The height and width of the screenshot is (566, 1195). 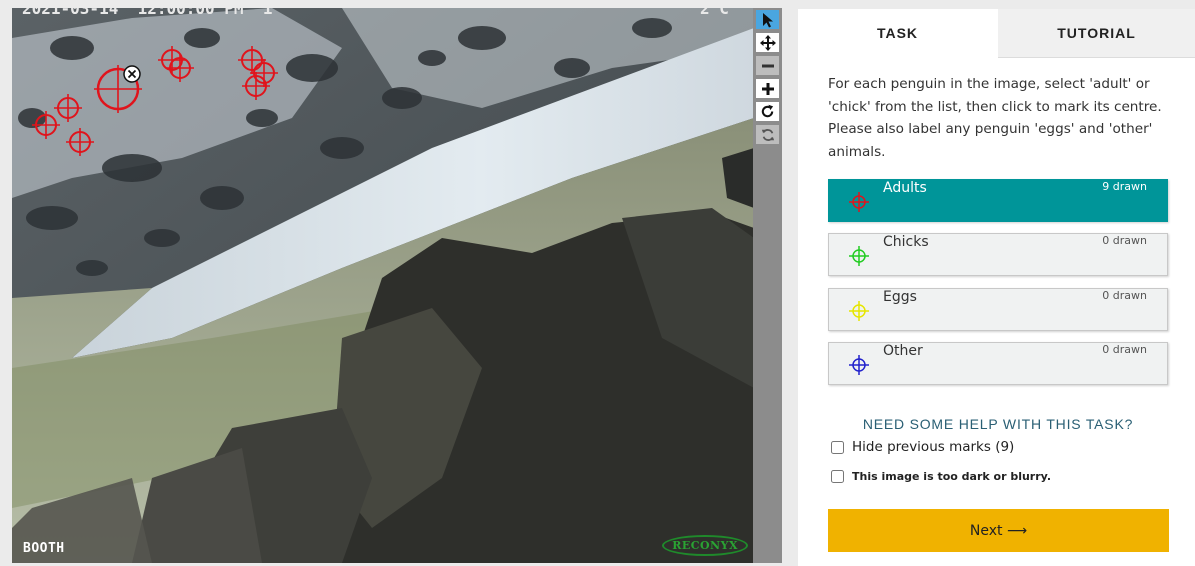 I want to click on hide-marks-checkbox-row: Hide previous marks (9), so click(x=922, y=447).